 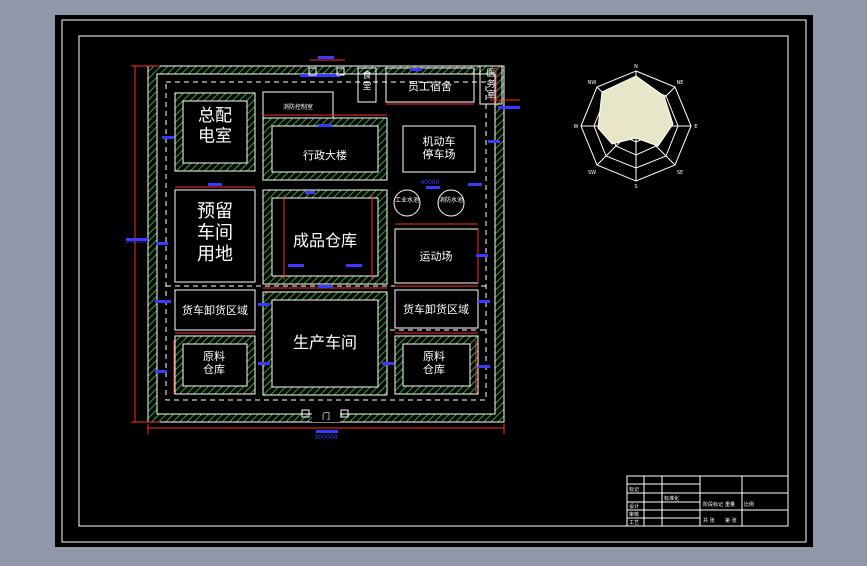 I want to click on tb-sheet: 第 张, so click(x=731, y=520).